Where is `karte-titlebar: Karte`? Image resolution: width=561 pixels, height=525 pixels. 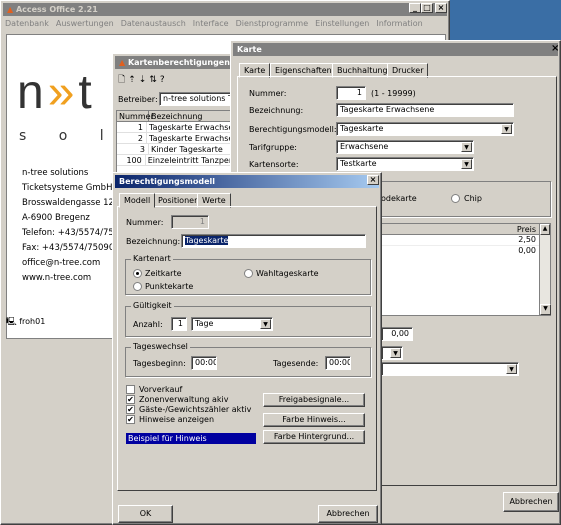
karte-titlebar: Karte is located at coordinates (395, 49).